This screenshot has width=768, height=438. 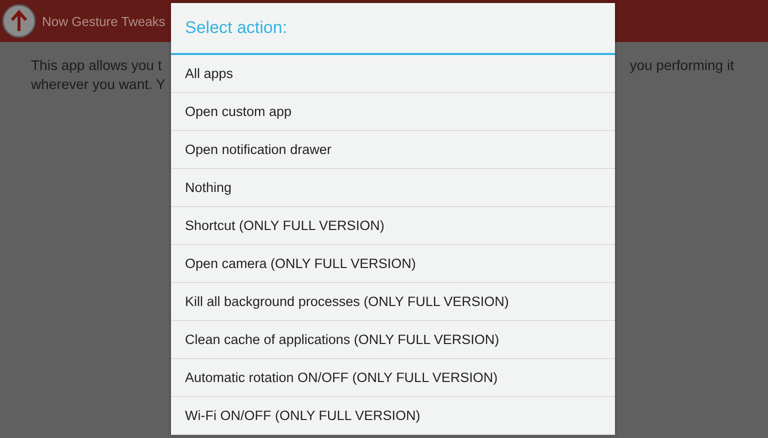 What do you see at coordinates (97, 65) in the screenshot?
I see `description-text: This app allows you t` at bounding box center [97, 65].